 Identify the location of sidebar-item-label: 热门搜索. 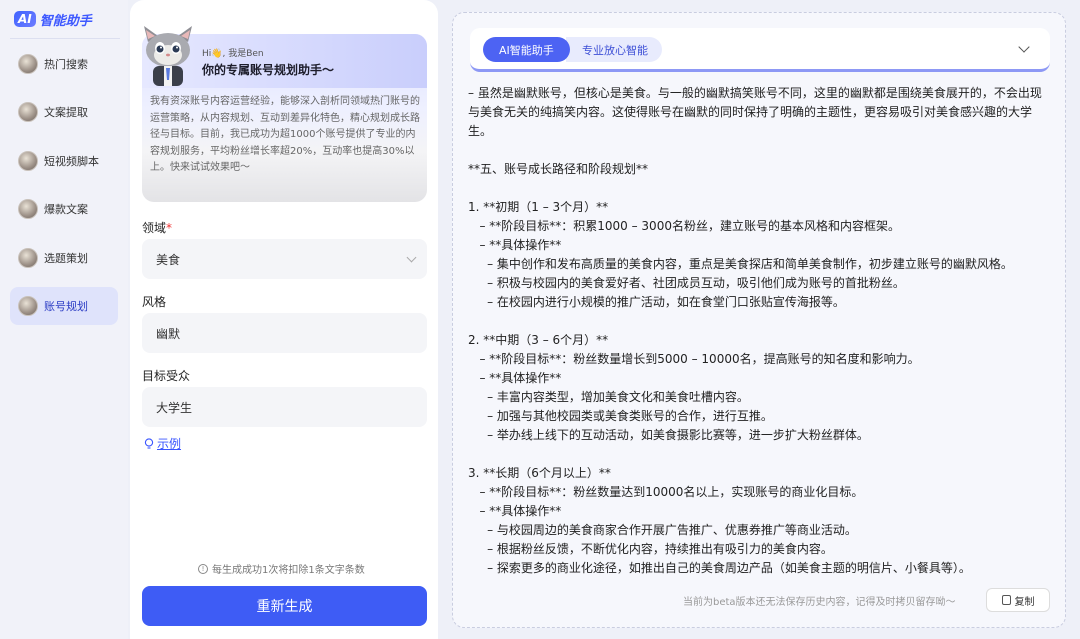
(66, 64).